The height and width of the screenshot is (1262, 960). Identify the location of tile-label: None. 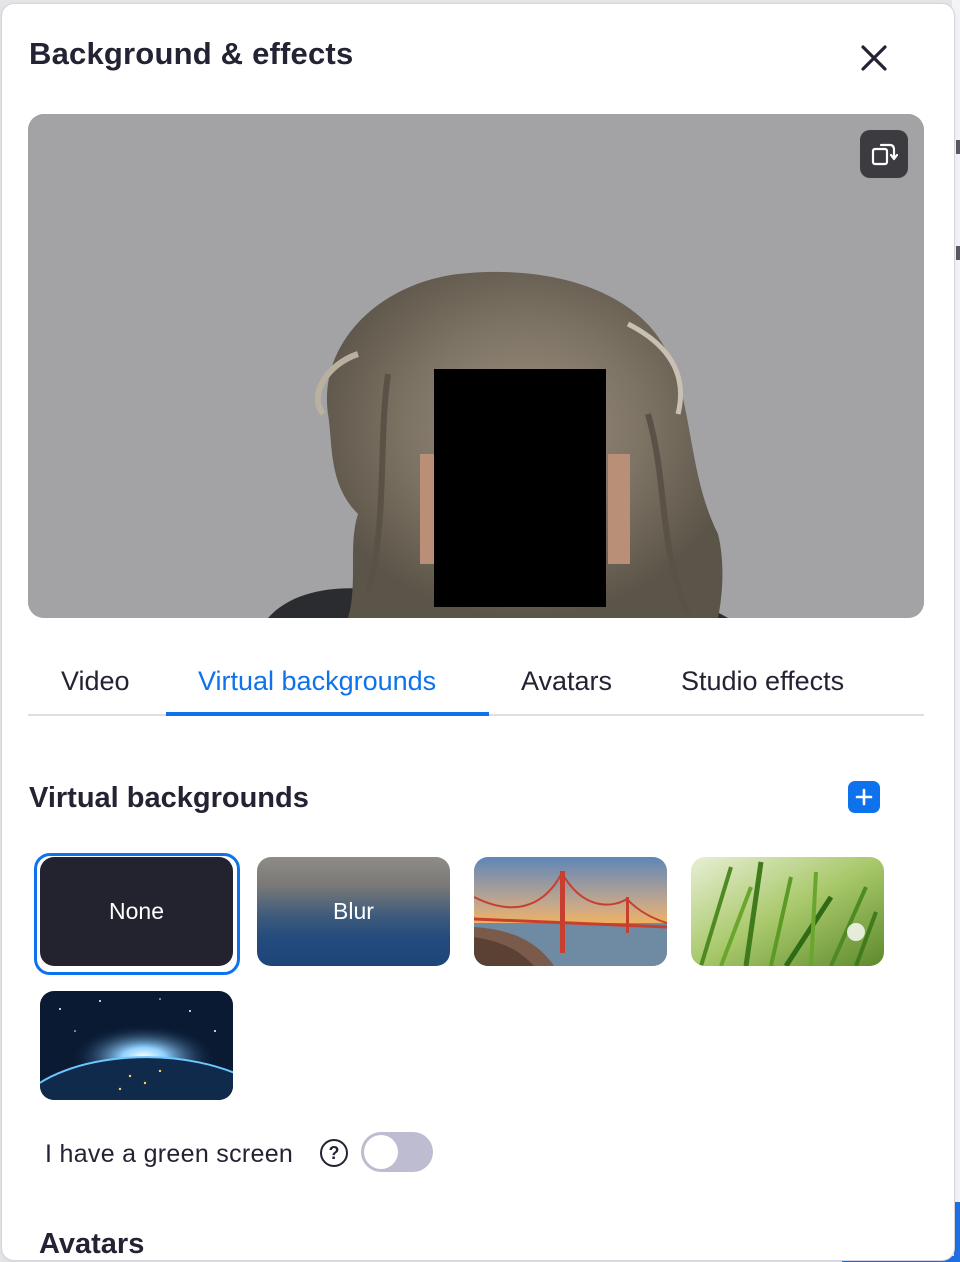
(136, 911).